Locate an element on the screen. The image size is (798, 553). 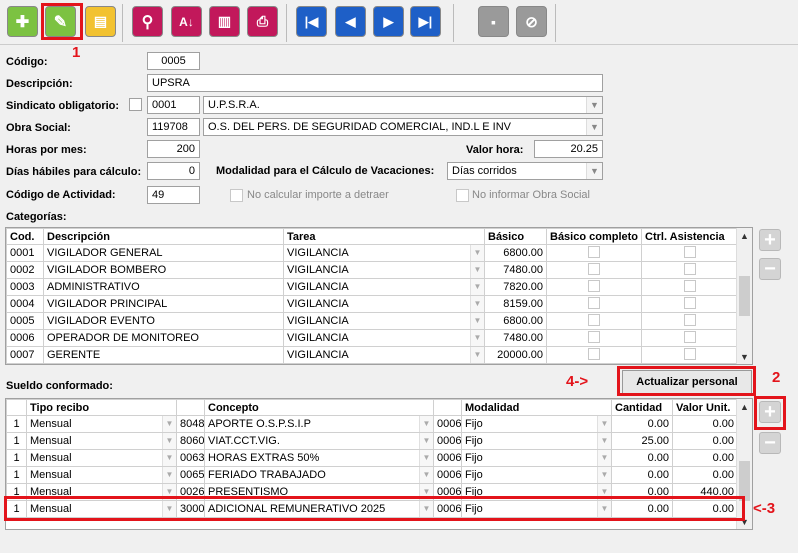
cancel-button: ⊘ is located at coordinates (531, 21).